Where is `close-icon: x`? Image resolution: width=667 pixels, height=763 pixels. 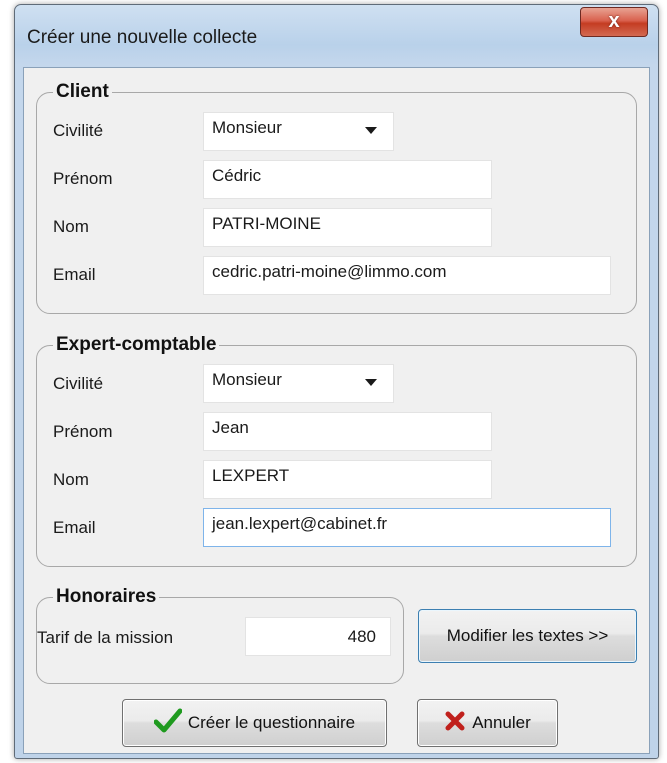
close-icon: x is located at coordinates (614, 21).